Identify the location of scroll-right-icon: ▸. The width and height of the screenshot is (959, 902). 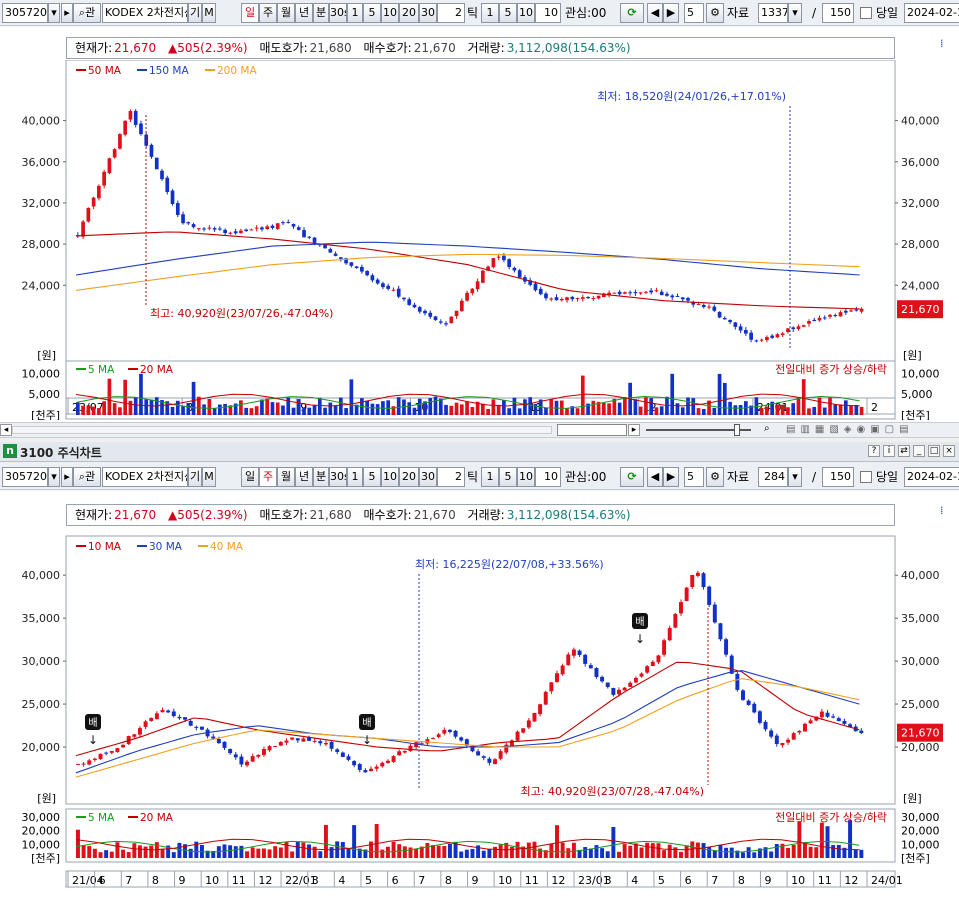
(634, 430).